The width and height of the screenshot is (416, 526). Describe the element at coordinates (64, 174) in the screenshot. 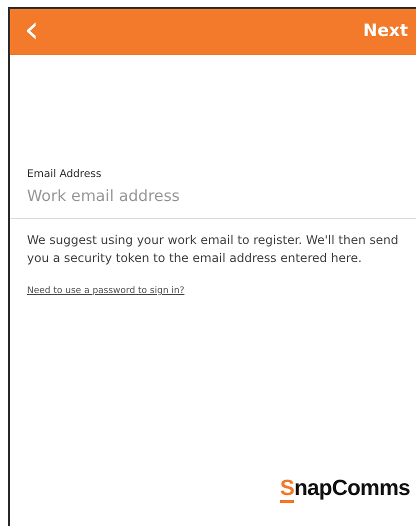

I see `field-label: Email Address` at that location.